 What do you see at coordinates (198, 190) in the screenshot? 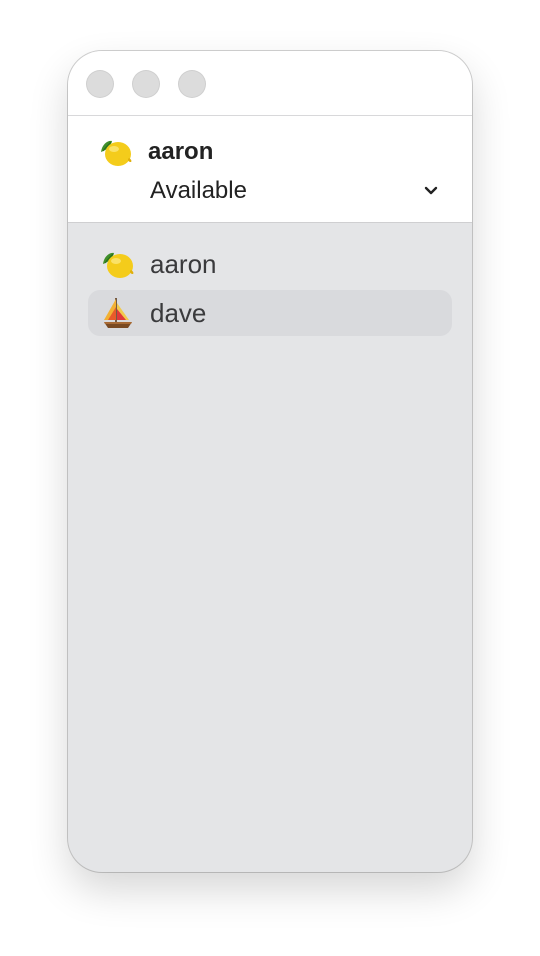
I see `status-value: Available` at bounding box center [198, 190].